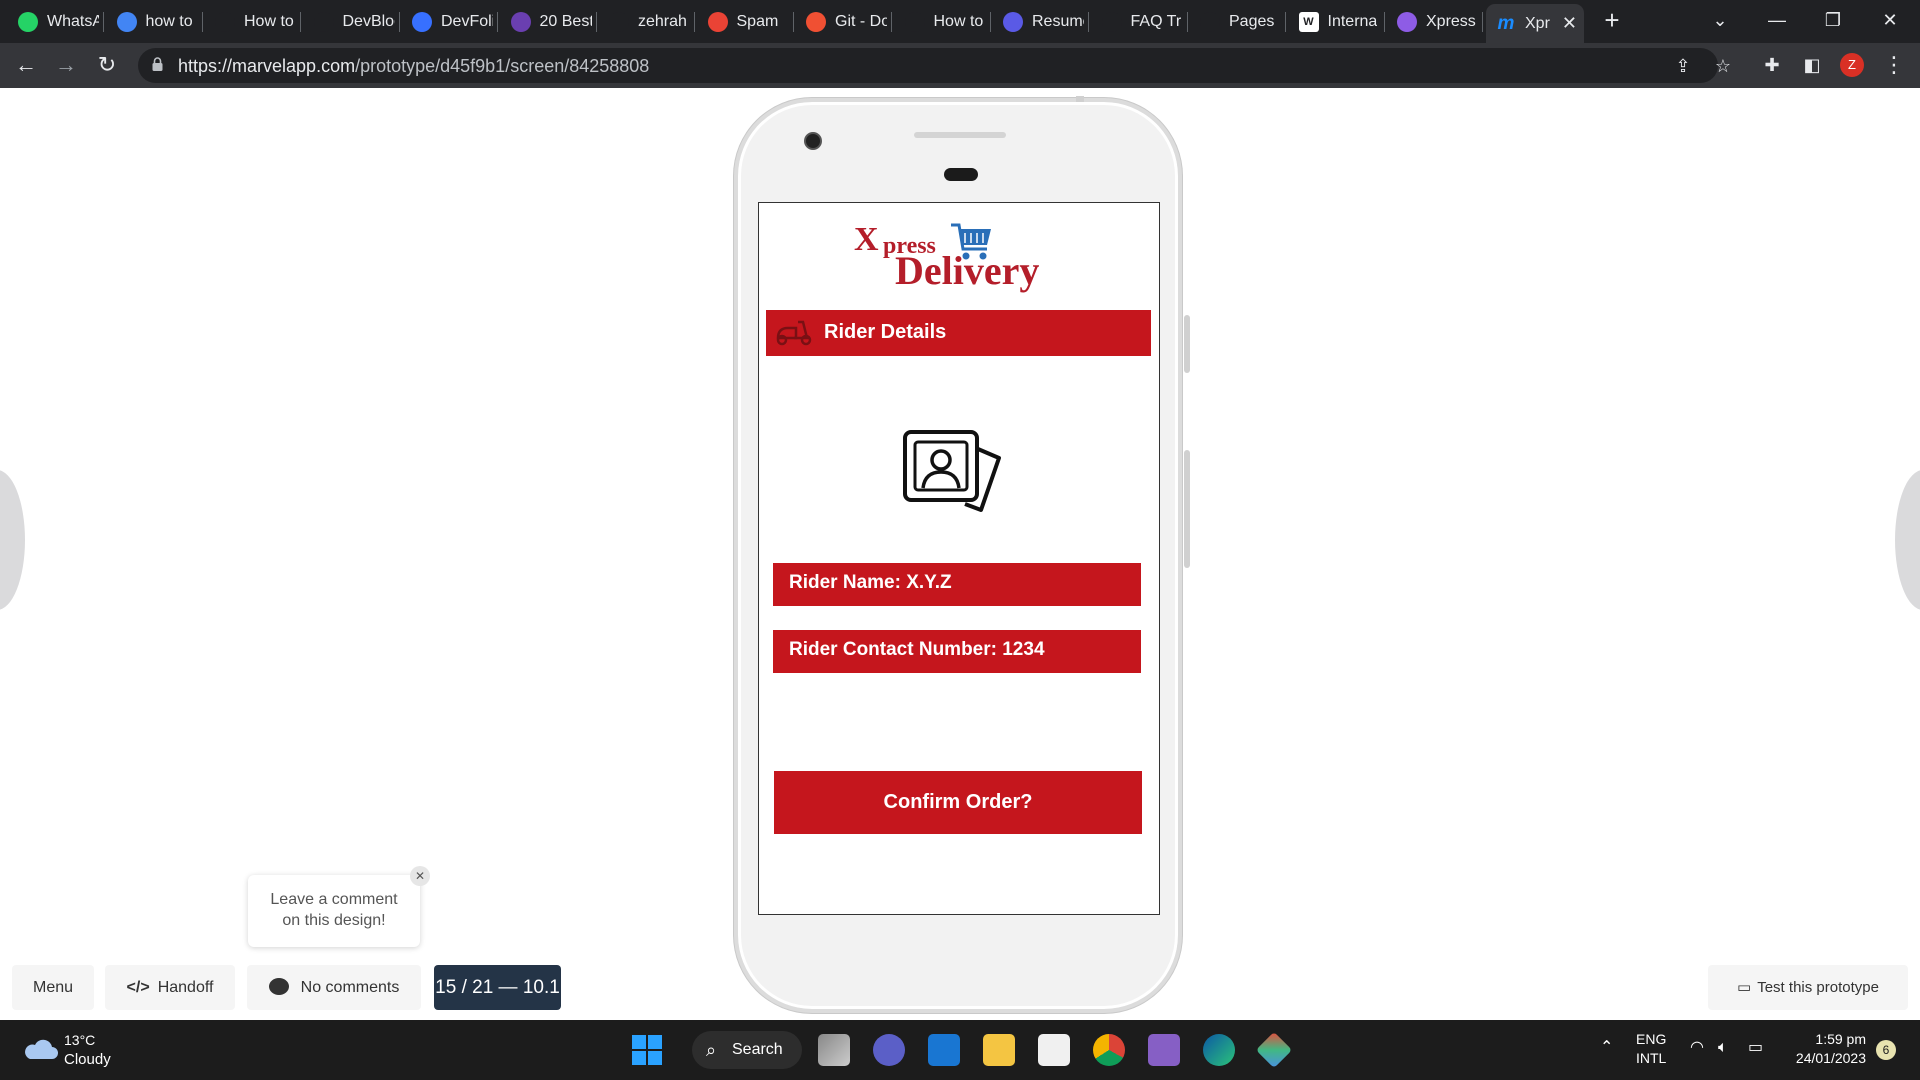  I want to click on git-kraken-icon, so click(1274, 1050).